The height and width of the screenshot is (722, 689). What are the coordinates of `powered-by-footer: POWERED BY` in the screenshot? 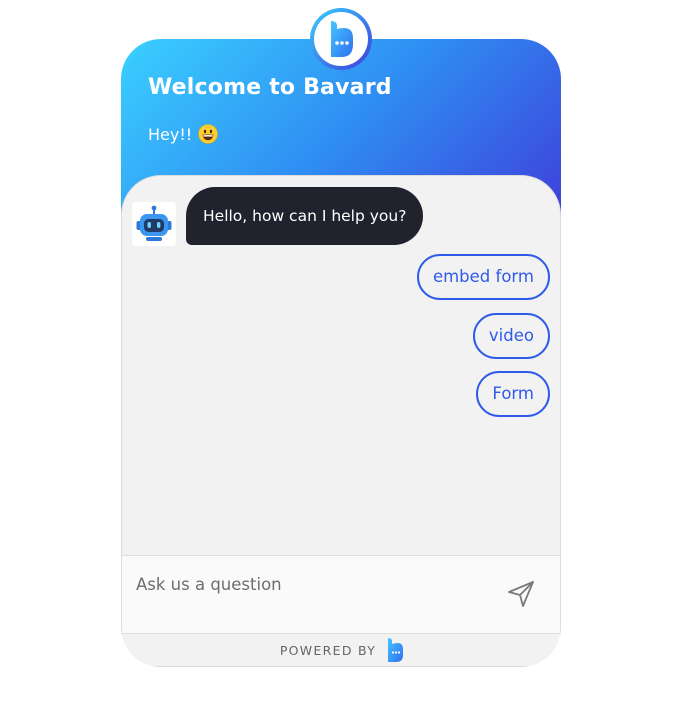 It's located at (341, 650).